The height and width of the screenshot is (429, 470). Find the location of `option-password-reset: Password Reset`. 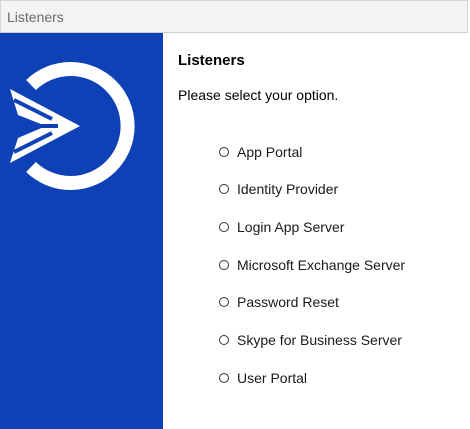

option-password-reset: Password Reset is located at coordinates (279, 302).